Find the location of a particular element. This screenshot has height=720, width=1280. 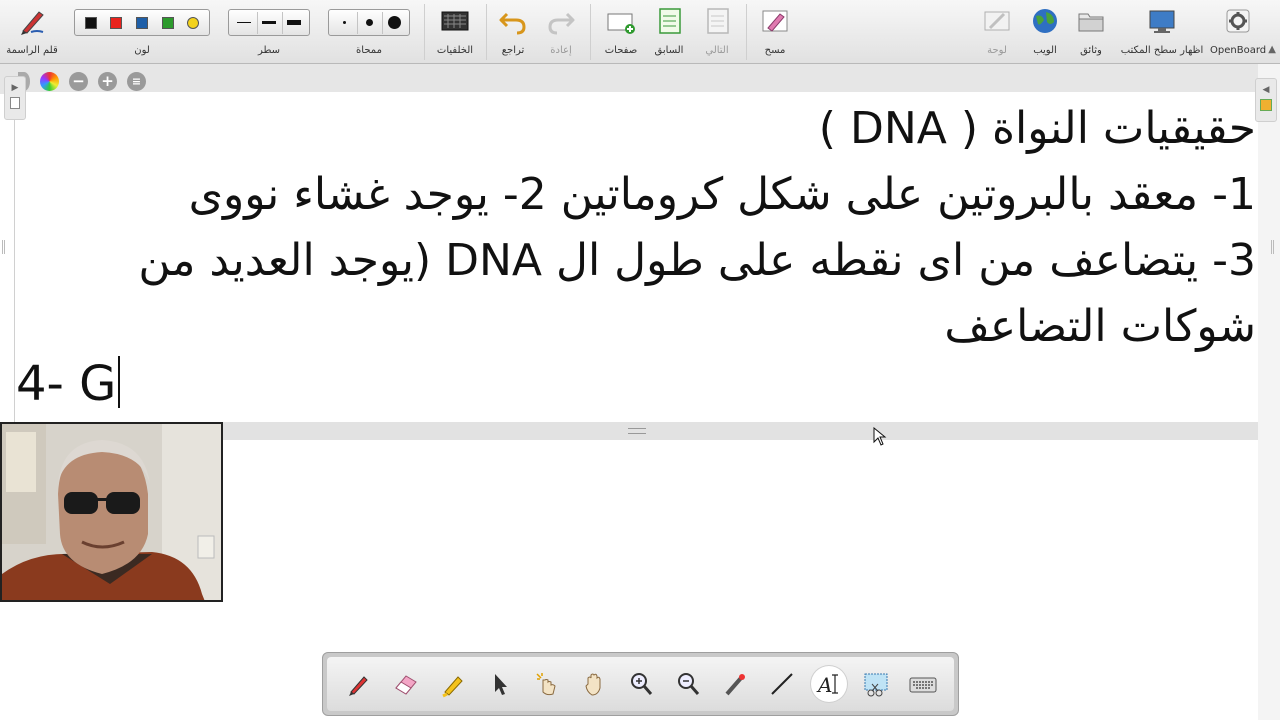

web-button: الويب is located at coordinates (1045, 32).